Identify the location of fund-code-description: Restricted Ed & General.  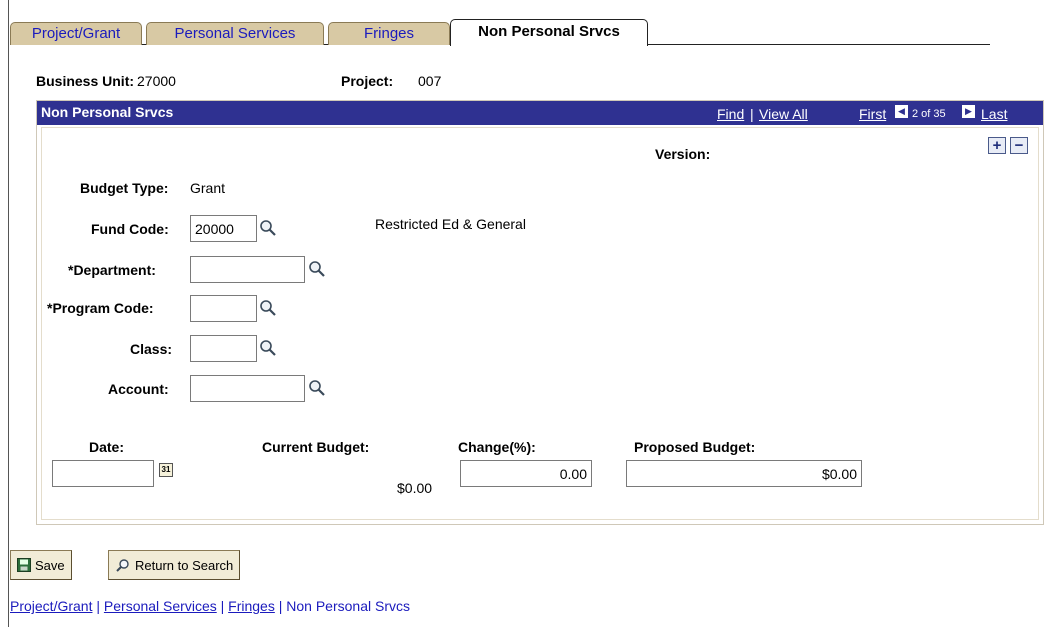
(450, 224).